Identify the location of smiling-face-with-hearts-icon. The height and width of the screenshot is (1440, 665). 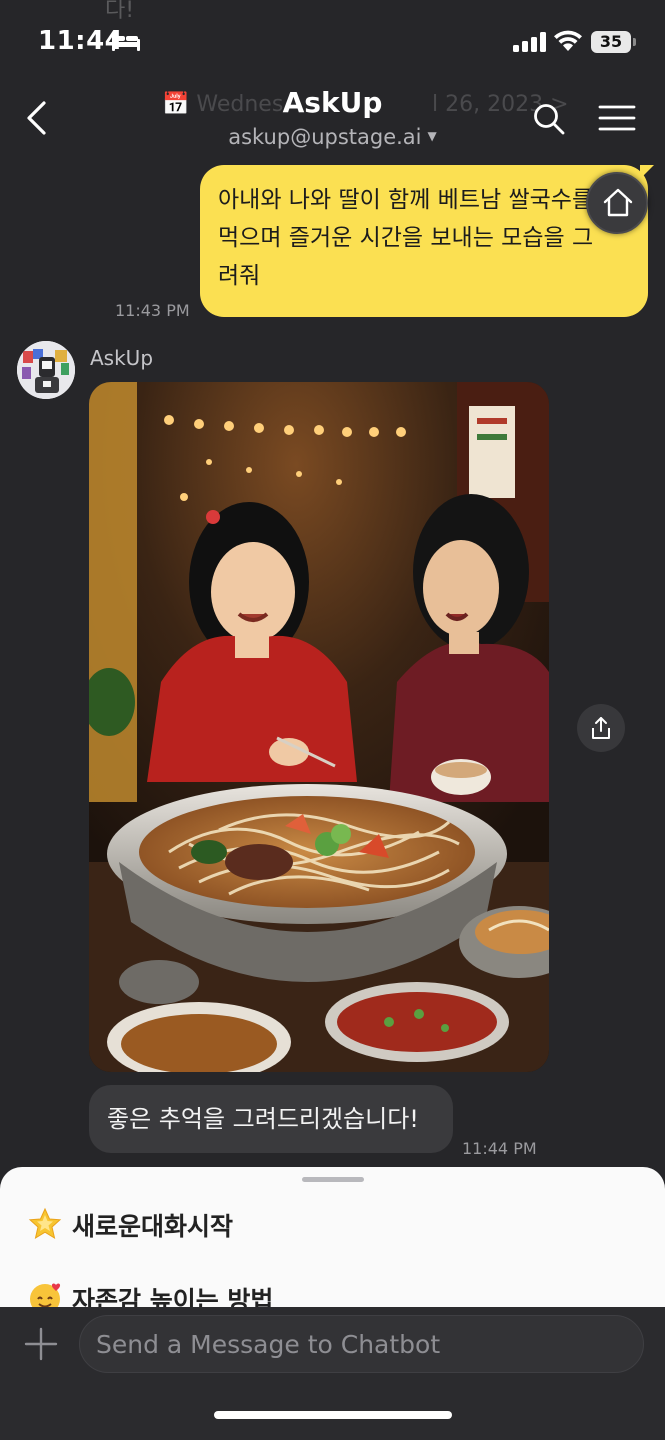
(45, 1295).